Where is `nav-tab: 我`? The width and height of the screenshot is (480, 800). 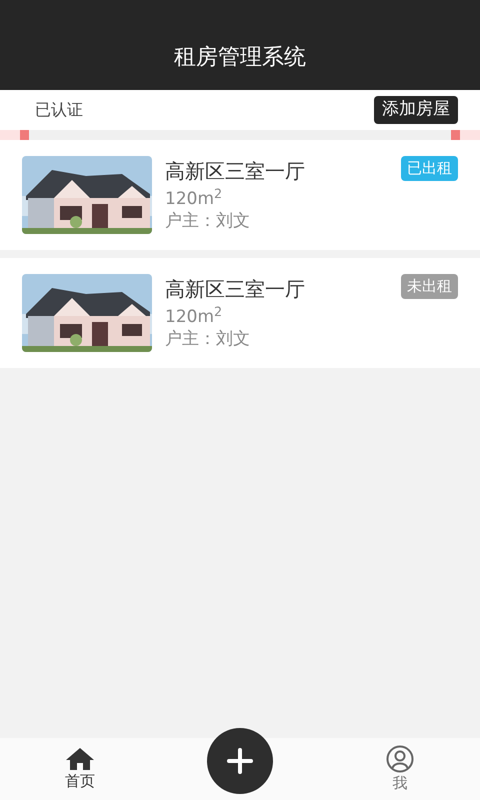
nav-tab: 我 is located at coordinates (400, 769).